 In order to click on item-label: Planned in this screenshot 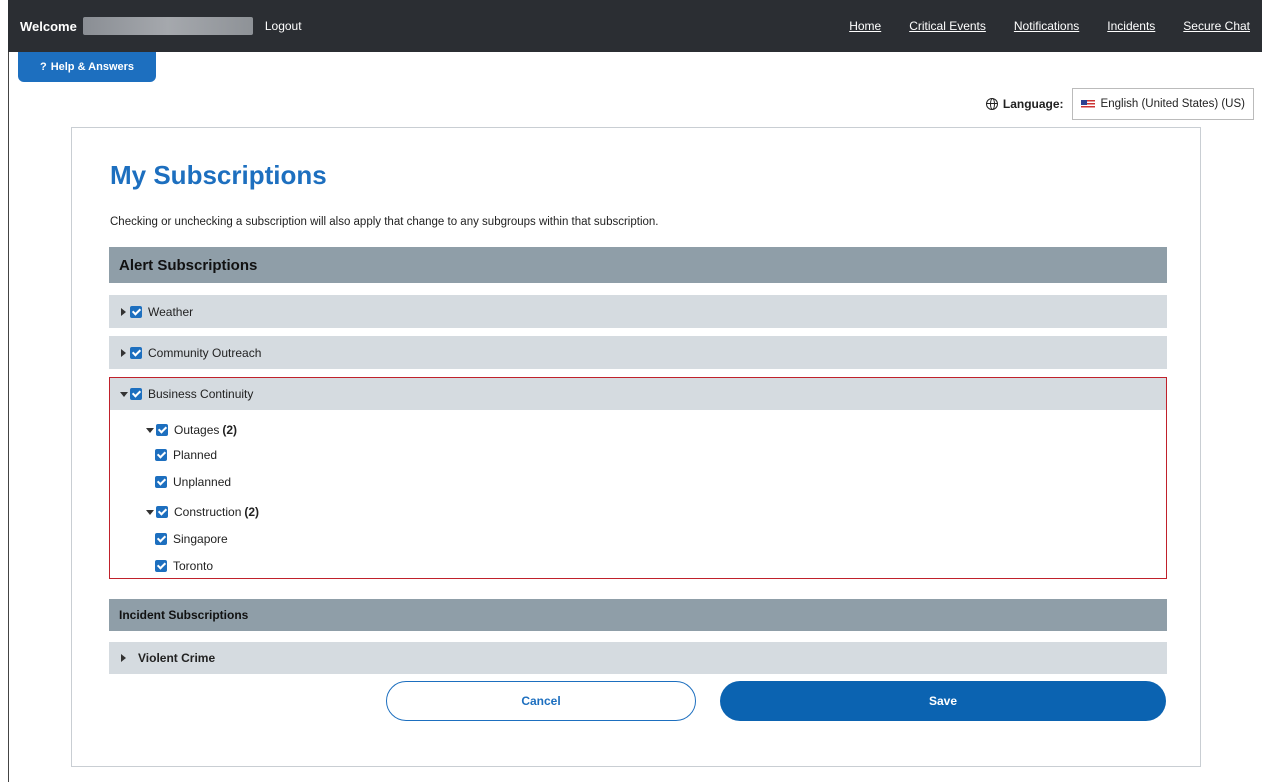, I will do `click(195, 455)`.